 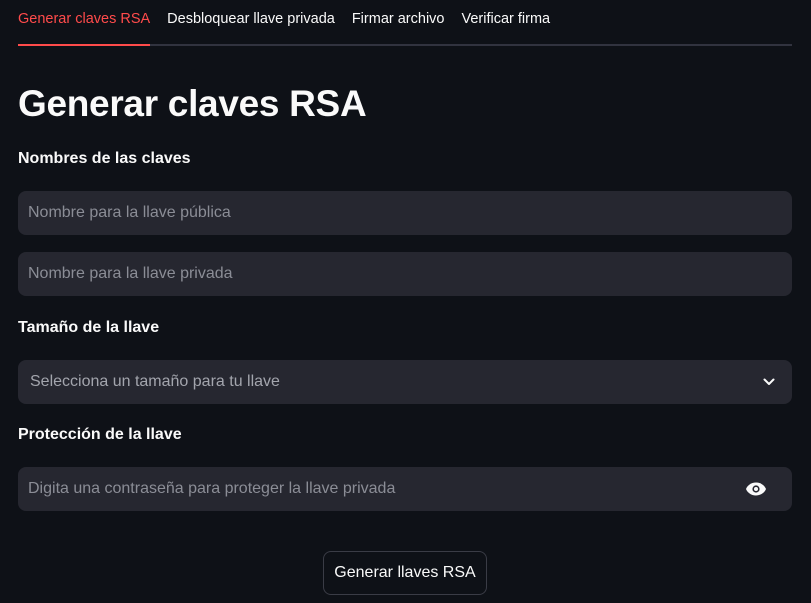 What do you see at coordinates (505, 27) in the screenshot?
I see `tab-verificar-firma: Verificar firma` at bounding box center [505, 27].